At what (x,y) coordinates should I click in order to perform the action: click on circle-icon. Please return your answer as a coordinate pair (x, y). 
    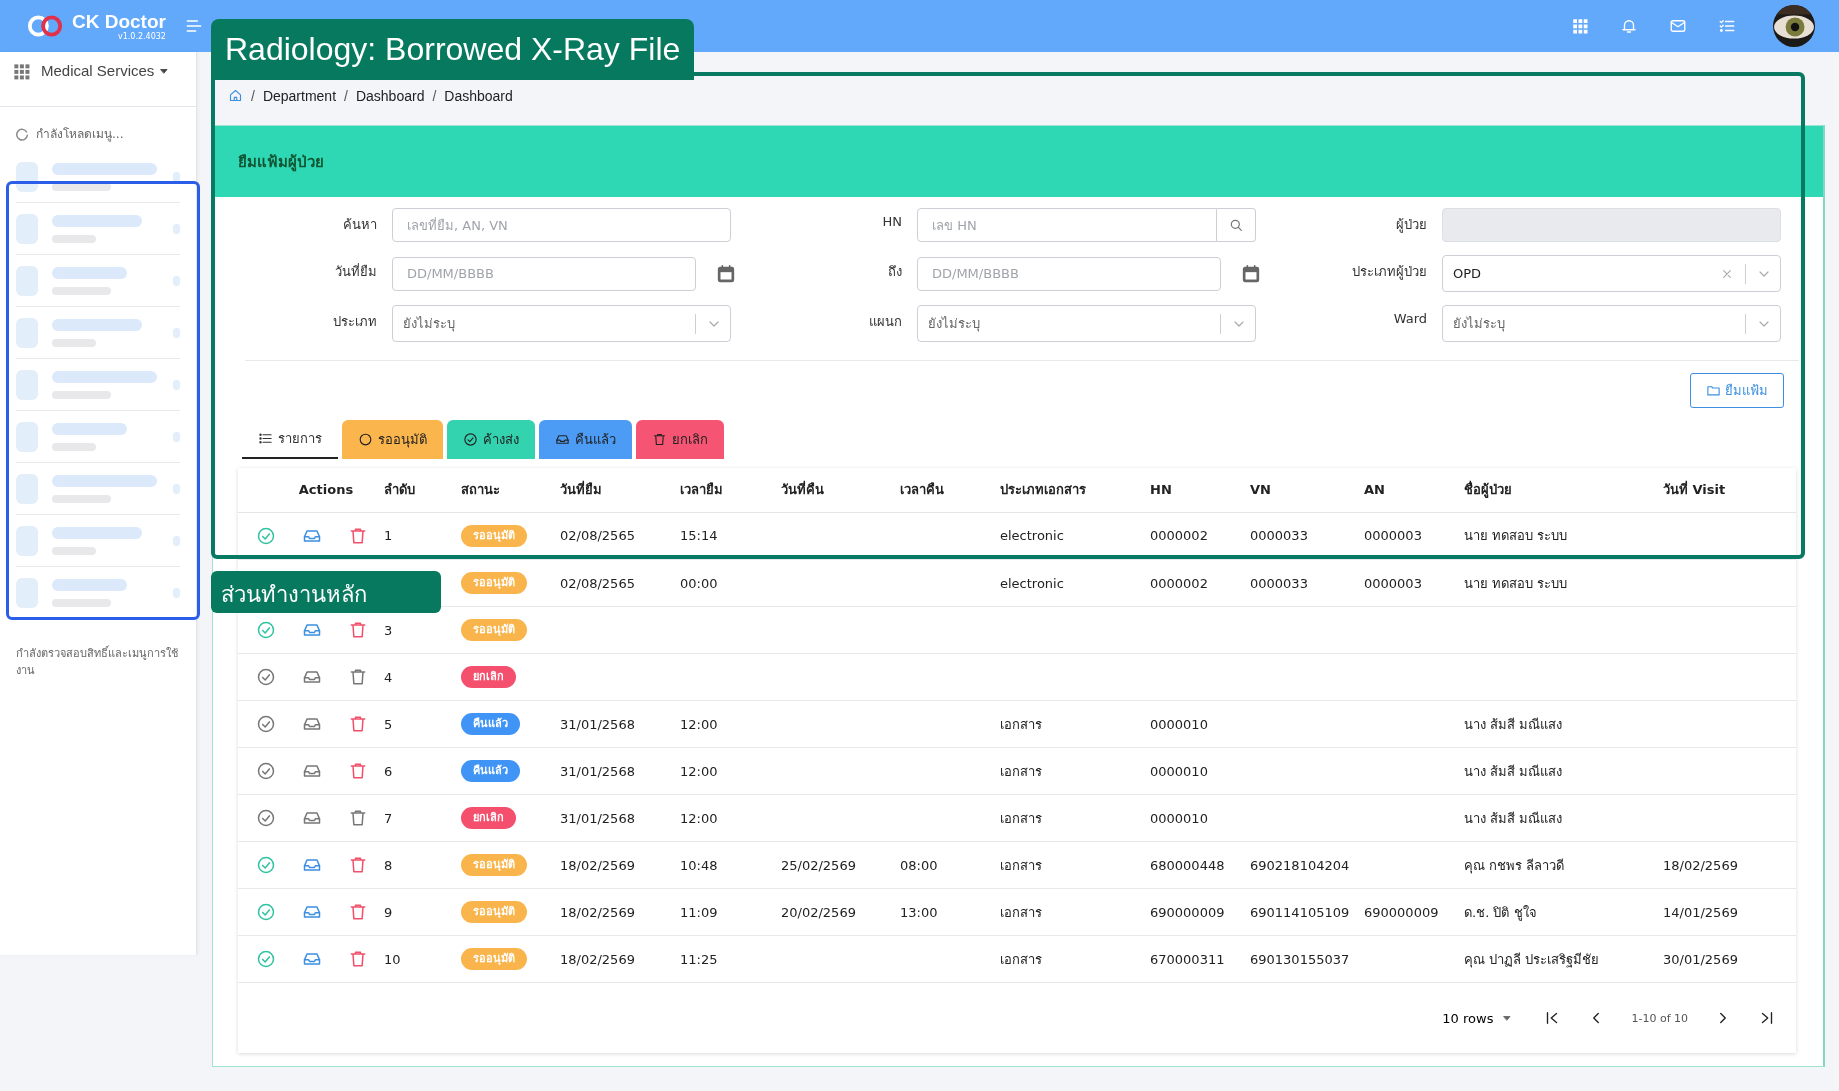
    Looking at the image, I should click on (365, 439).